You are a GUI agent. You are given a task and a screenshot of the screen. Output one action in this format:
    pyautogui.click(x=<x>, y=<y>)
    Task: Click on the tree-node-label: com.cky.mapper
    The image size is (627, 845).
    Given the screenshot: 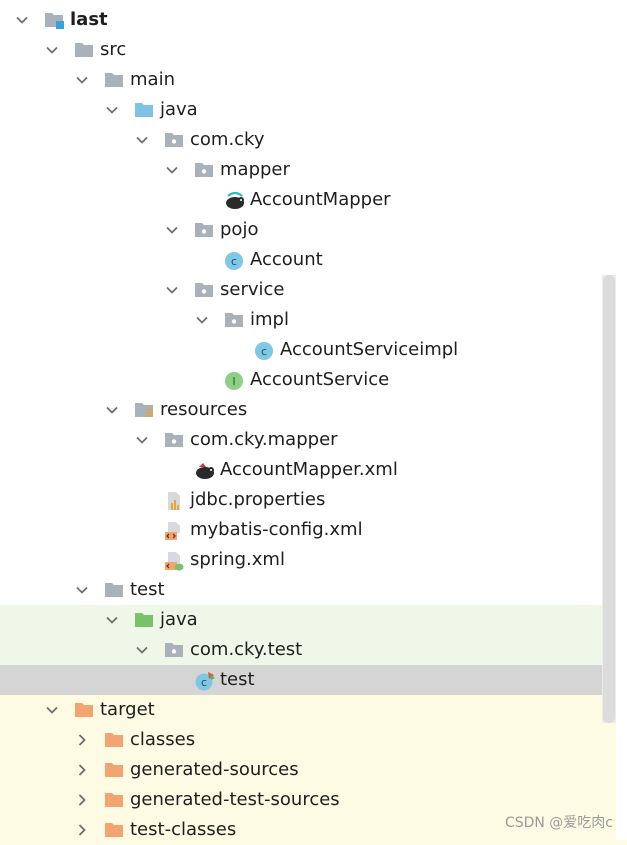 What is the action you would take?
    pyautogui.click(x=264, y=439)
    